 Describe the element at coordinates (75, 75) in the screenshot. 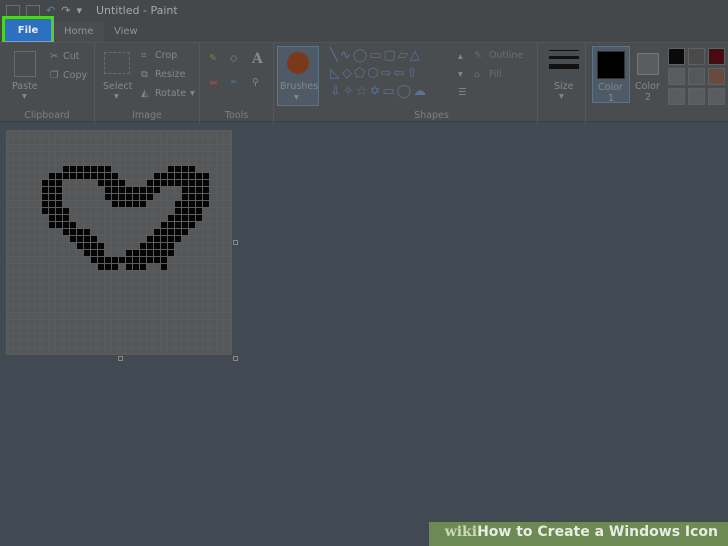

I see `copy-button: Copy` at that location.